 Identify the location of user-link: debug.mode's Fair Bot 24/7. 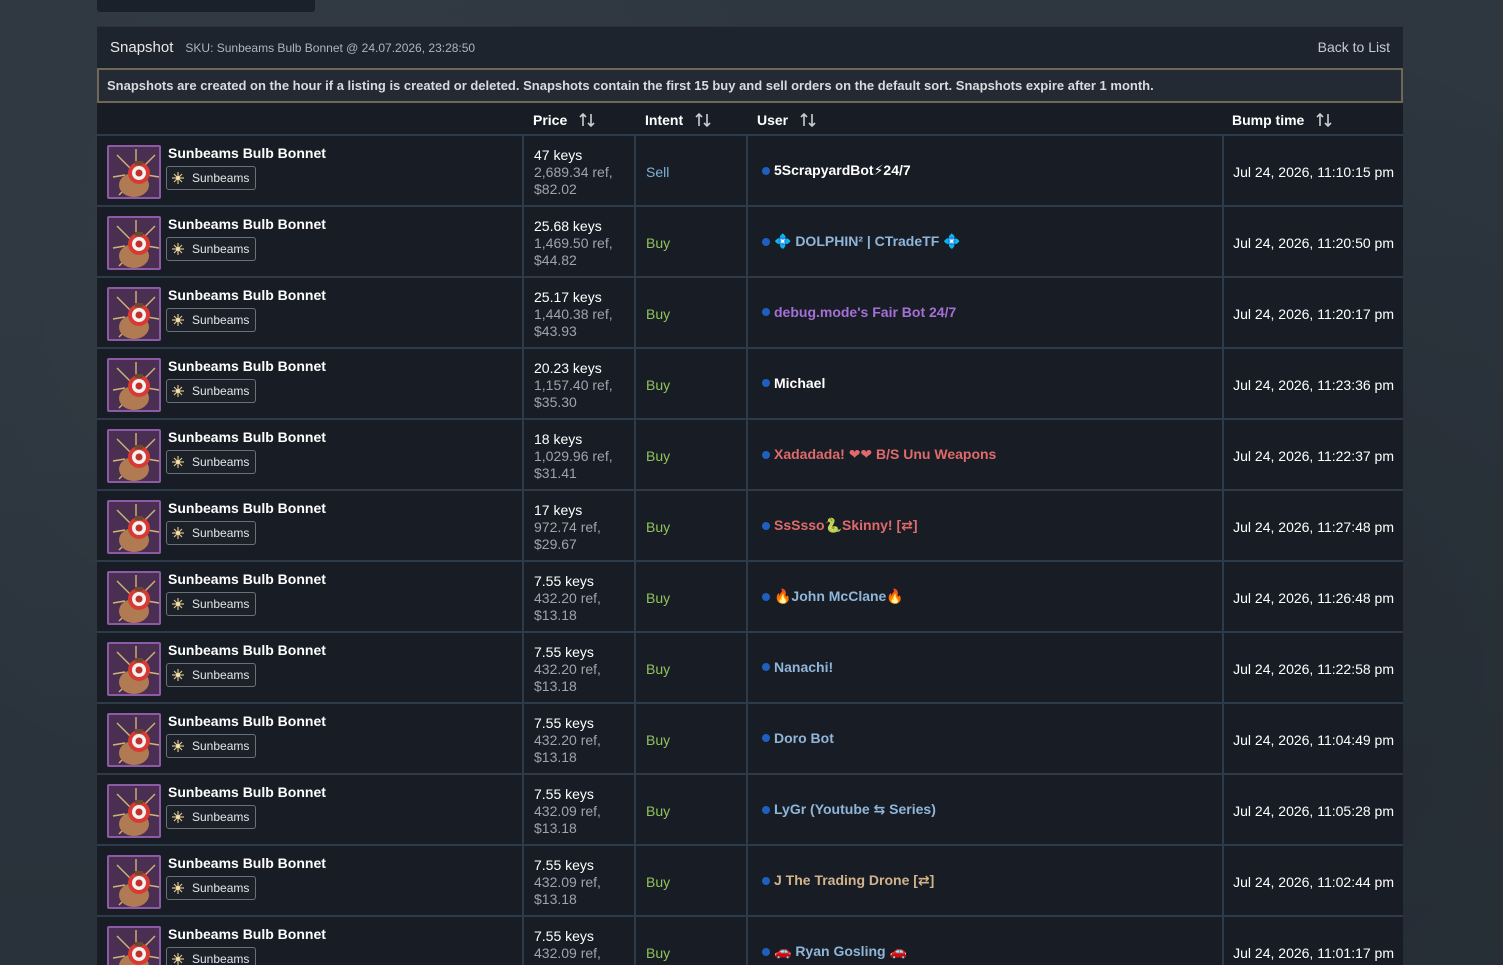
(859, 312).